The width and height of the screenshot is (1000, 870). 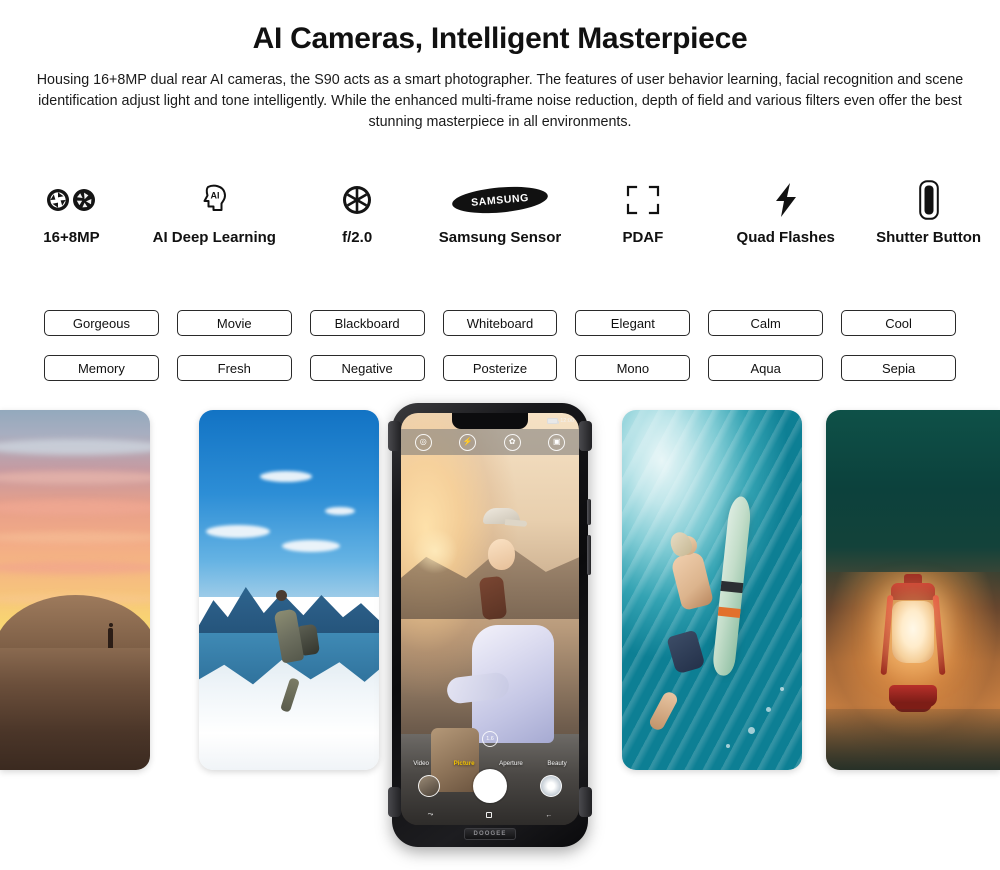 I want to click on svg-text: AI, so click(x=215, y=196).